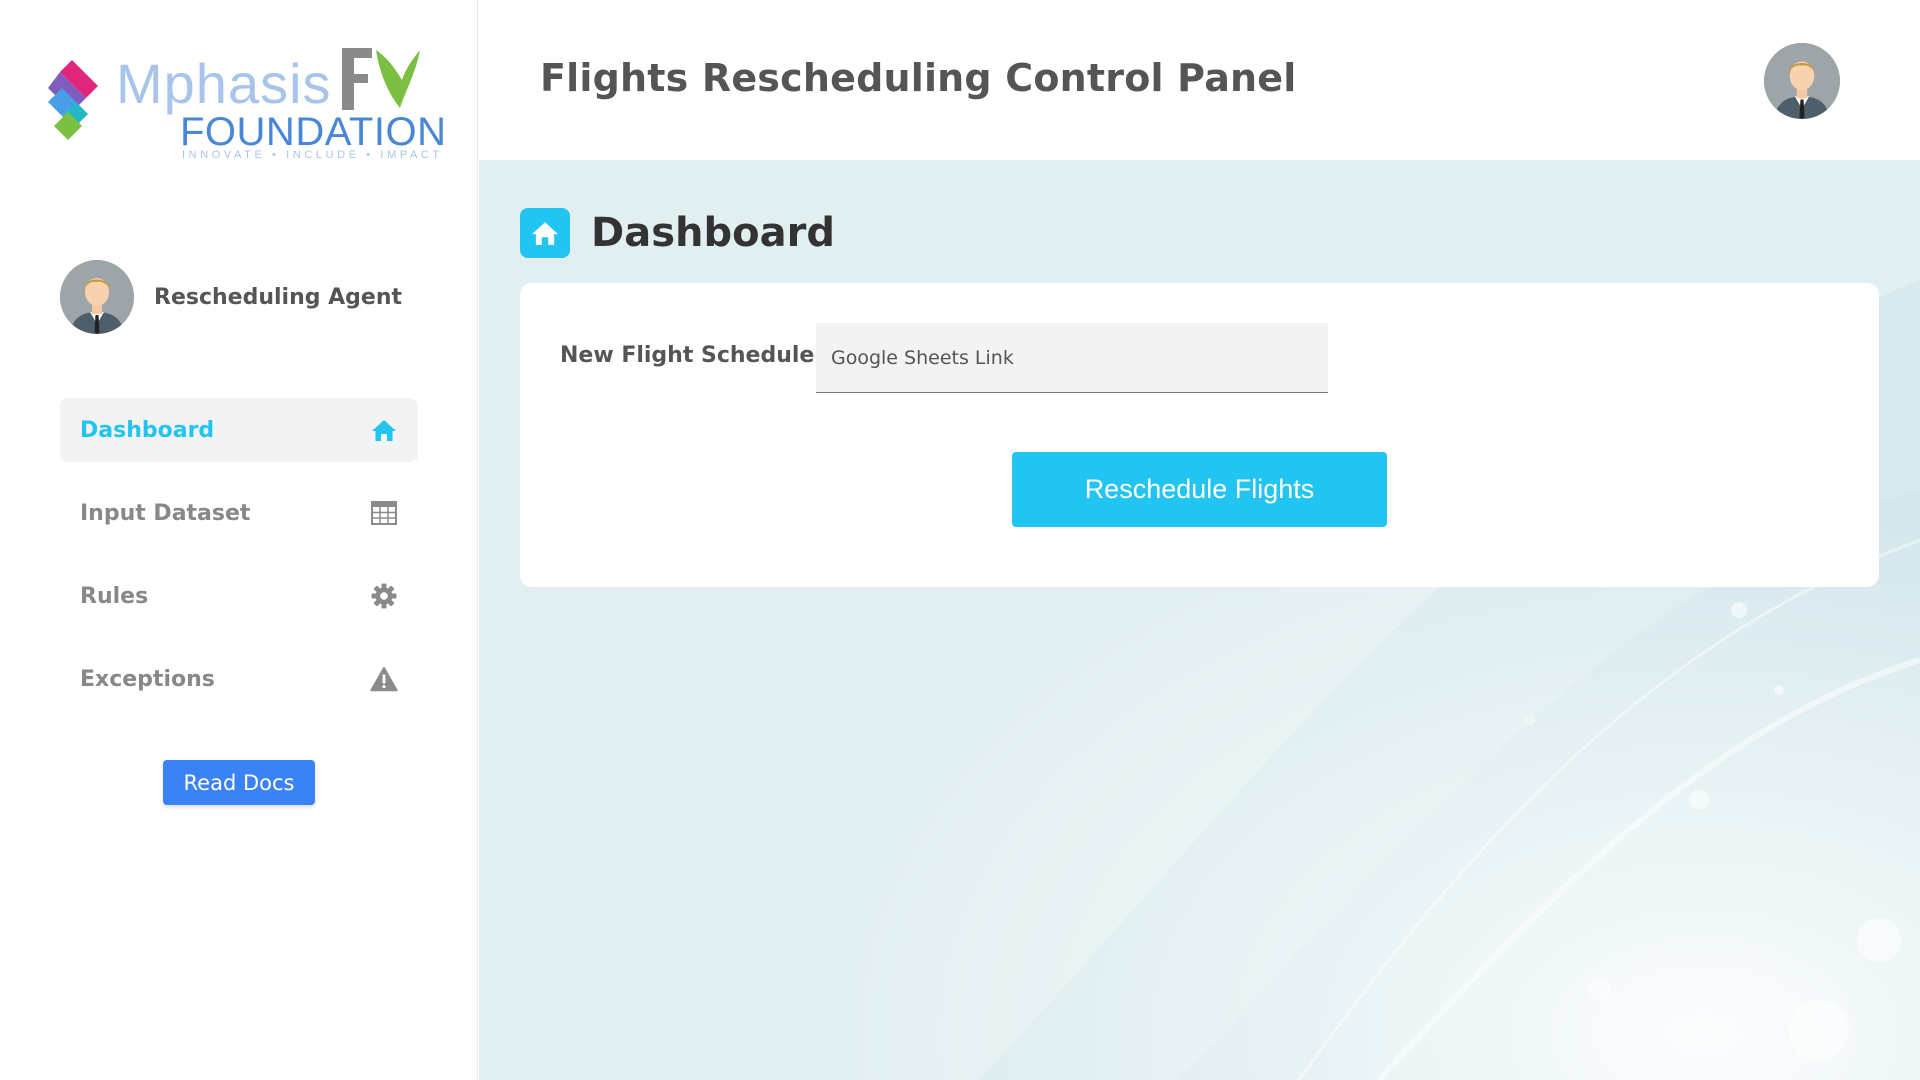 This screenshot has height=1080, width=1920. I want to click on sidebar-nav: Dashboard Input Dataset Rules Exceptions, so click(239, 564).